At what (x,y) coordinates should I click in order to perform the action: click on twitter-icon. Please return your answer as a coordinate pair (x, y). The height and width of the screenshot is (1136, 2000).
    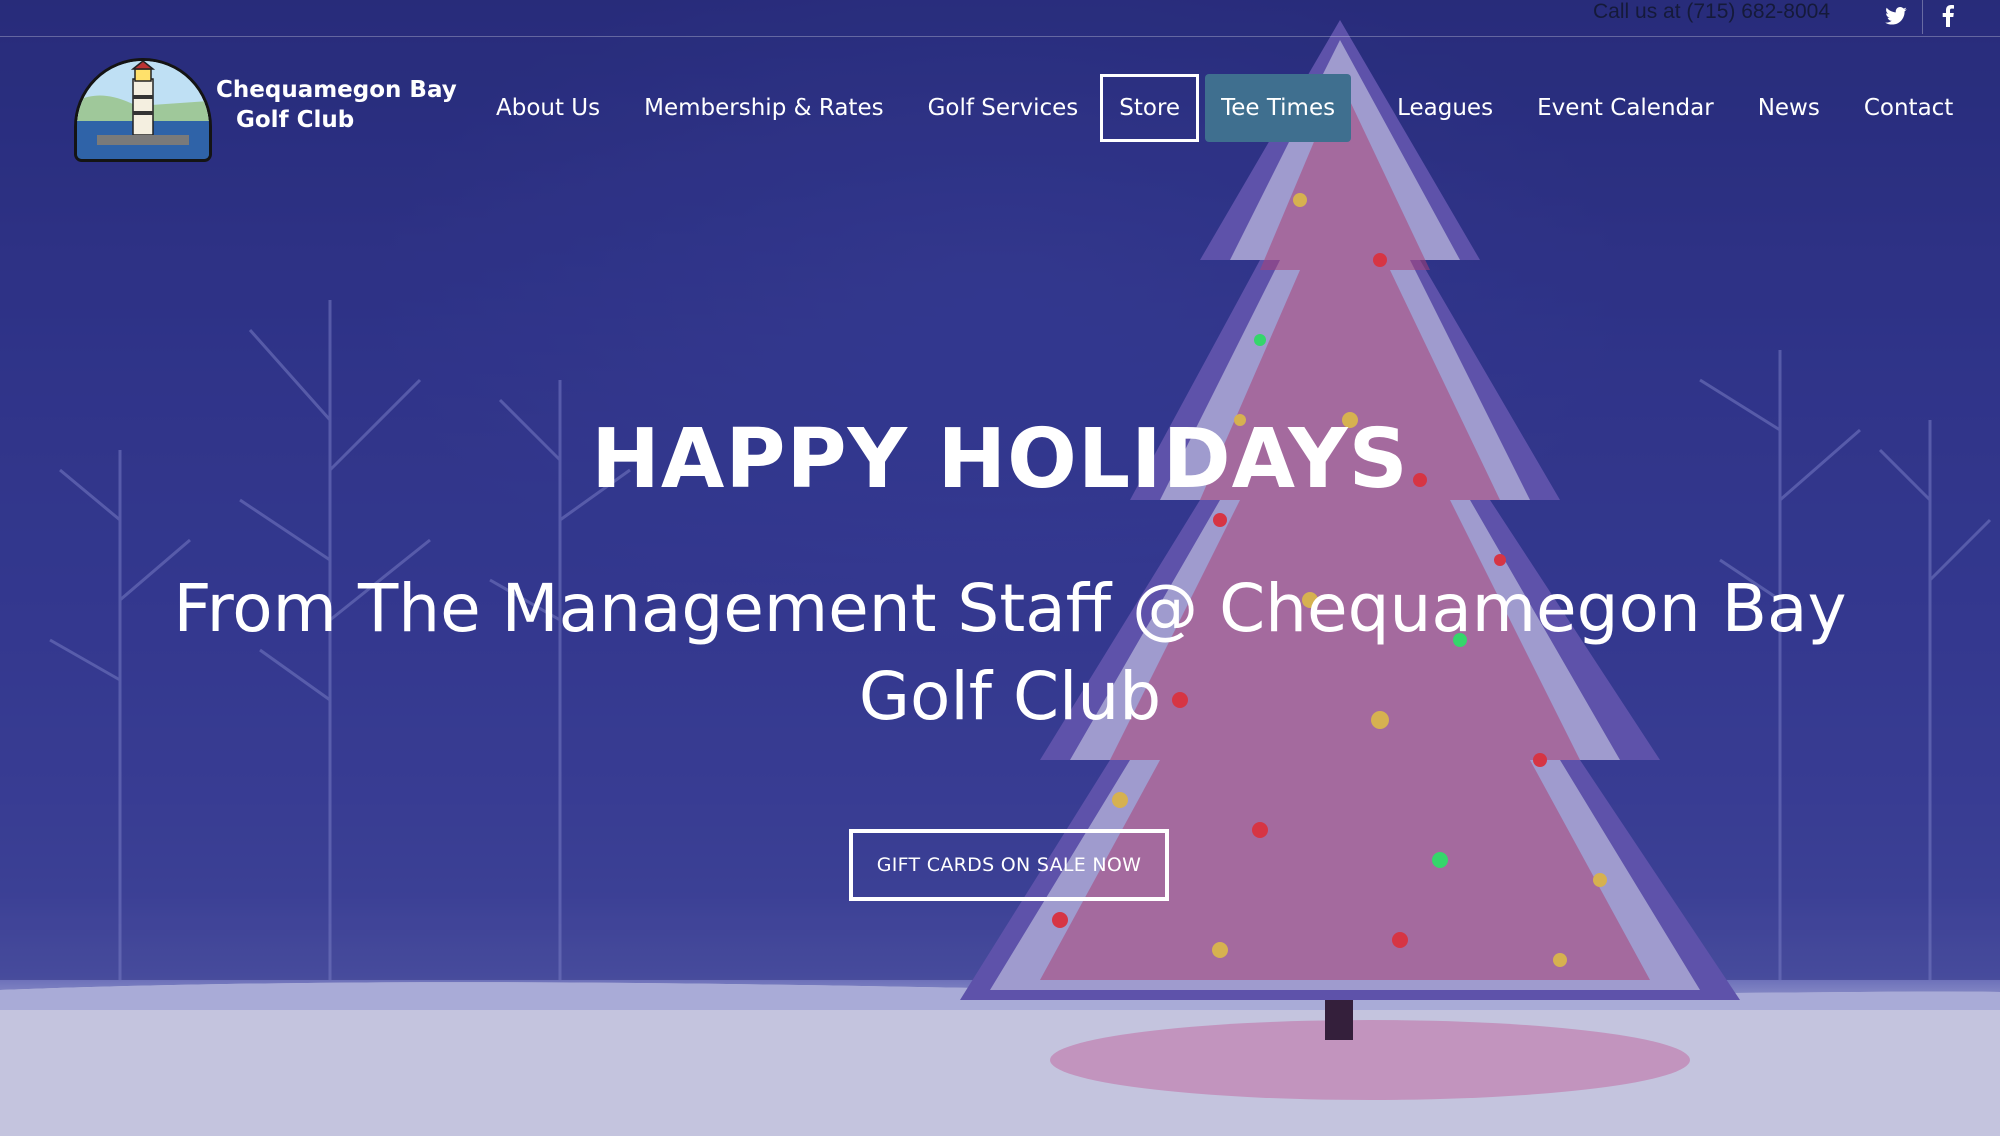
    Looking at the image, I should click on (1896, 17).